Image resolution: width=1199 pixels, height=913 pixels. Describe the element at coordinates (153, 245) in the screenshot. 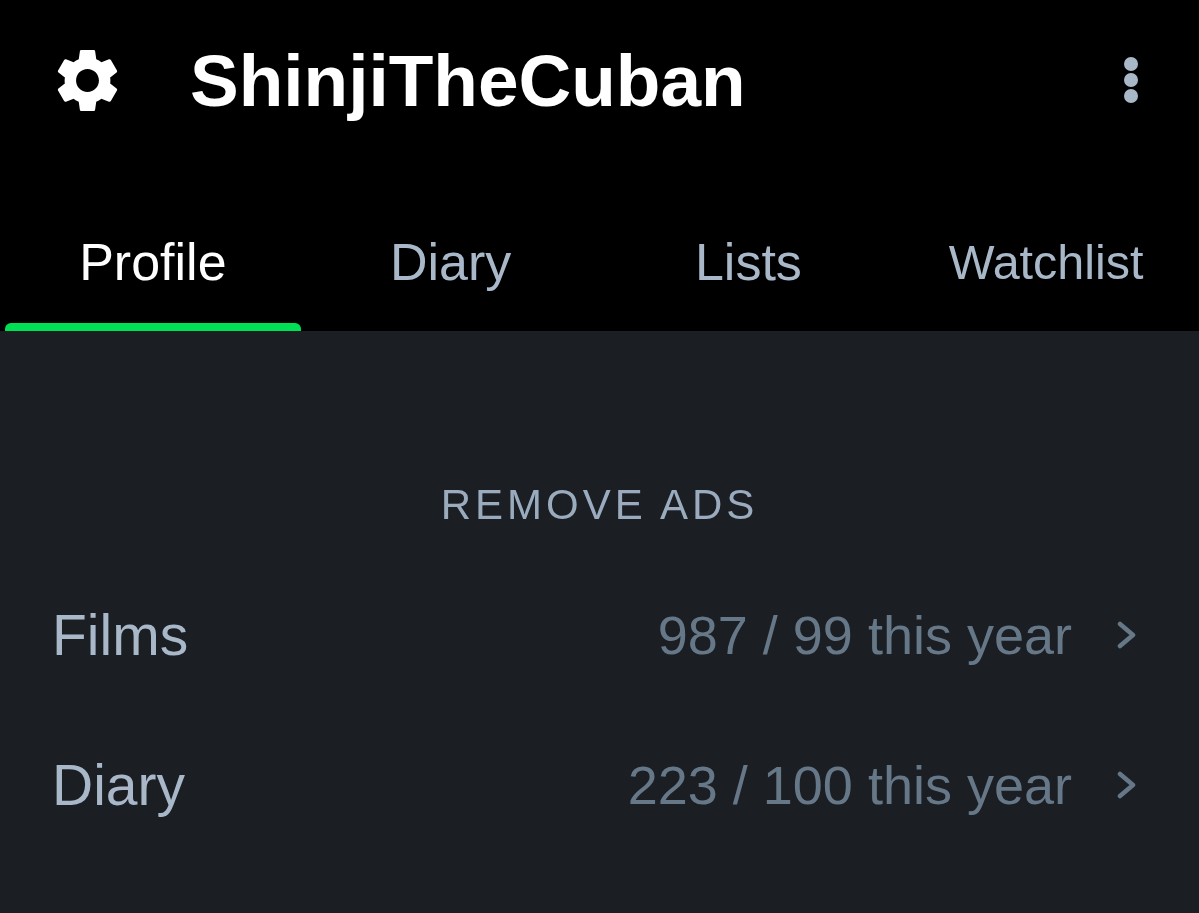

I see `tab: Profile` at that location.